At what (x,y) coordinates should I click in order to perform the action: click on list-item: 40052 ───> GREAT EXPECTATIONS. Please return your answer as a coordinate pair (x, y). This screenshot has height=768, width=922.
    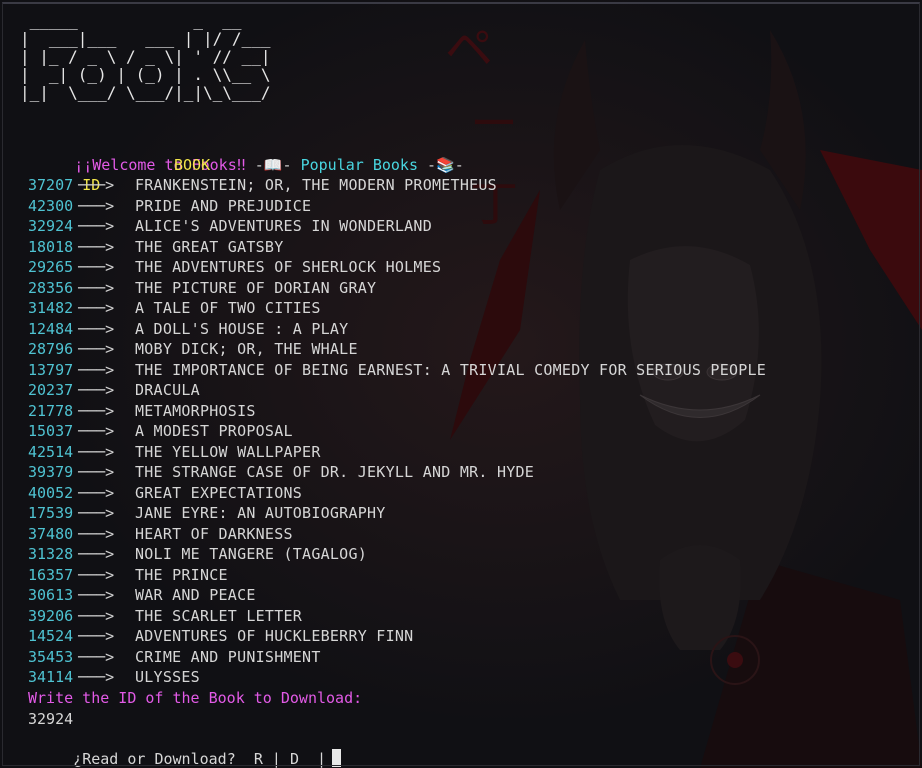
    Looking at the image, I should click on (397, 493).